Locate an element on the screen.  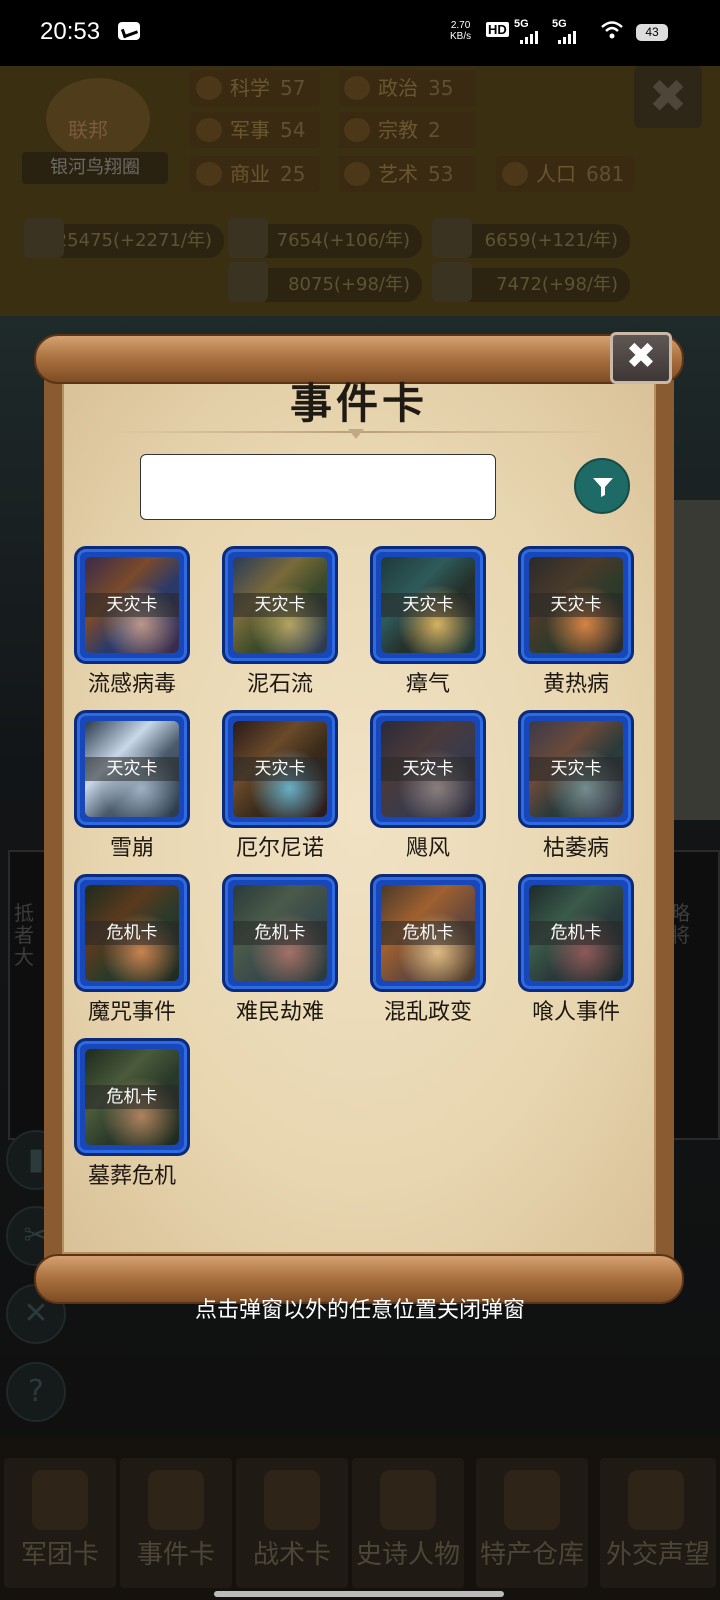
resource-4-icon is located at coordinates (248, 282).